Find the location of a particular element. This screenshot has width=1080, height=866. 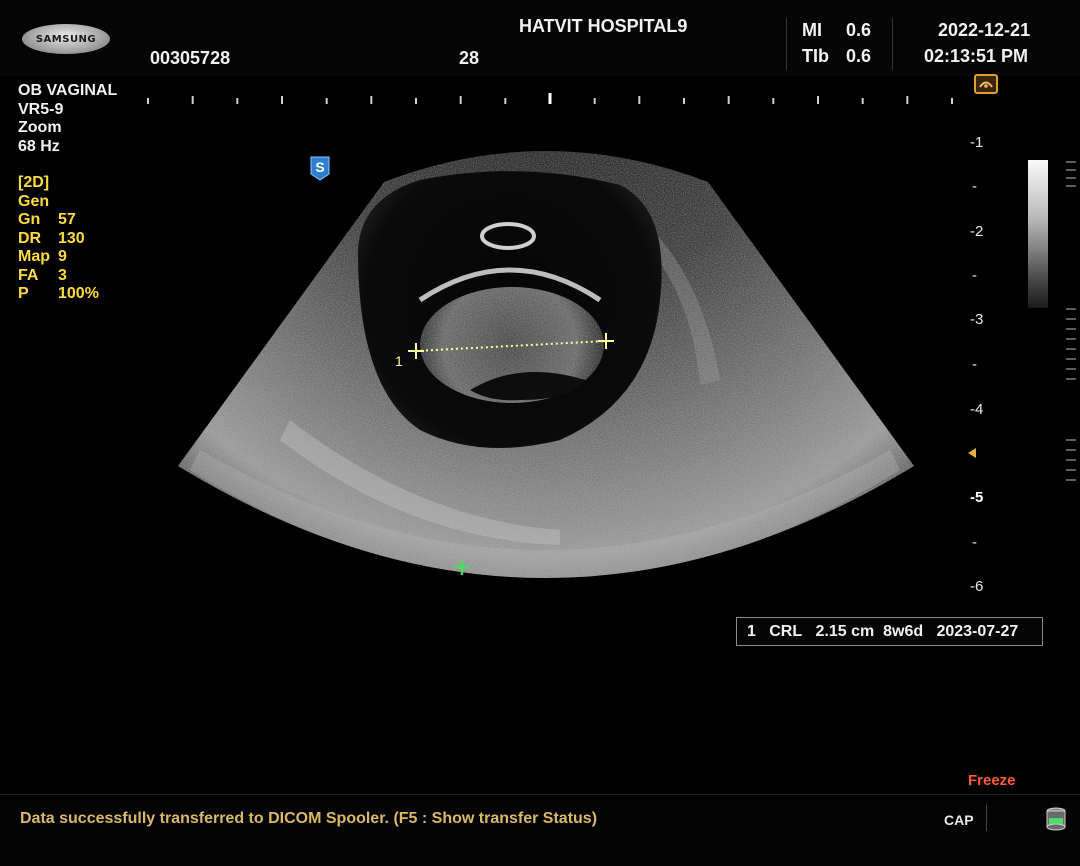

fa-value: 3 is located at coordinates (62, 275).